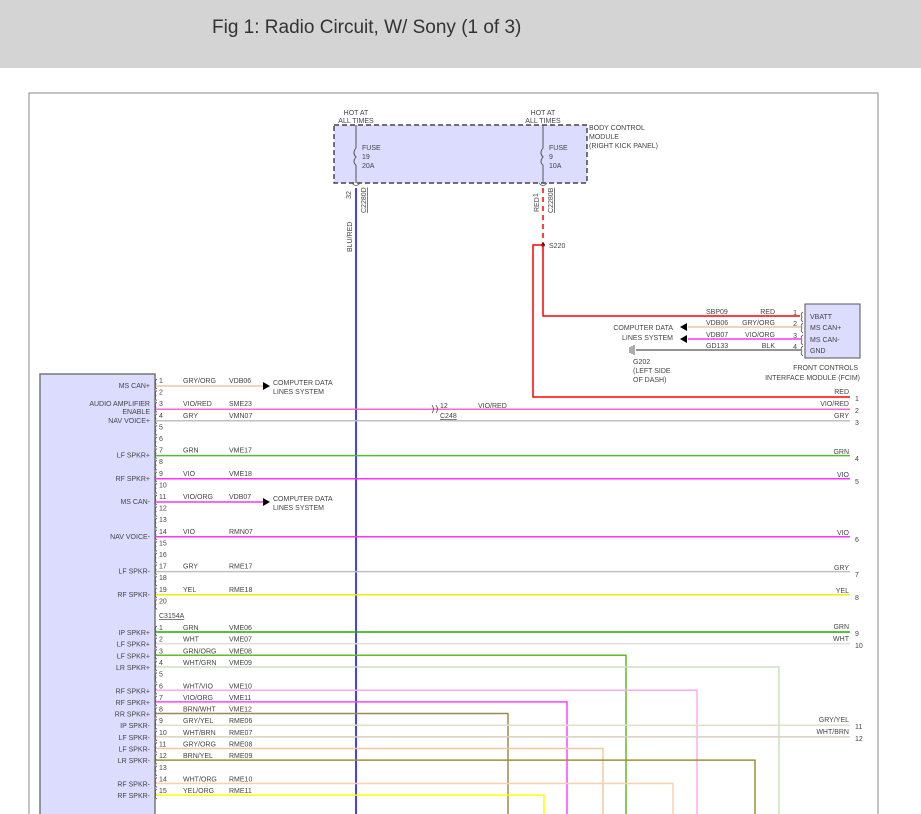 Image resolution: width=921 pixels, height=814 pixels. Describe the element at coordinates (163, 532) in the screenshot. I see `radio-pin-number: 14` at that location.